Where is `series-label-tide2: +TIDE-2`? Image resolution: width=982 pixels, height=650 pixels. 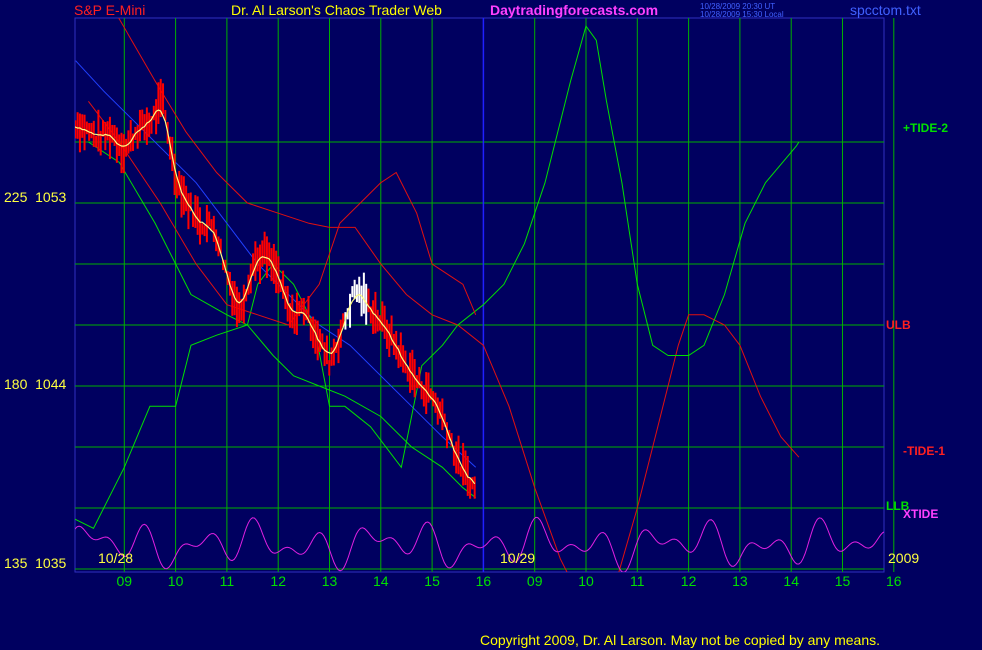
series-label-tide2: +TIDE-2 is located at coordinates (926, 128).